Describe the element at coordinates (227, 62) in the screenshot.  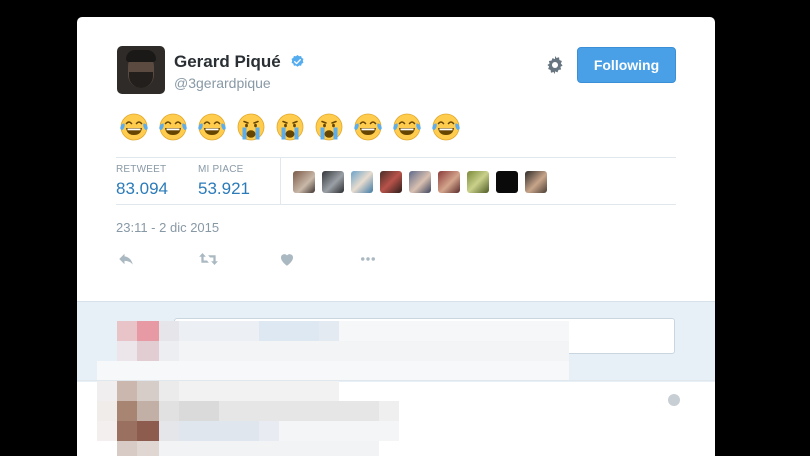
I see `author-name: Gerard Piqué` at that location.